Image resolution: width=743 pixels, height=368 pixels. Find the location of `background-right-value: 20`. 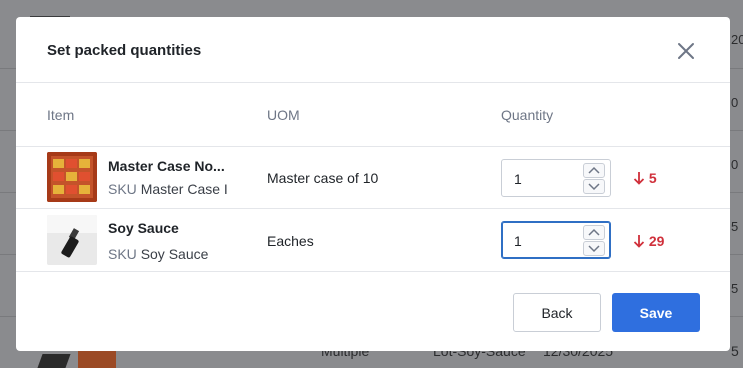

background-right-value: 20 is located at coordinates (737, 39).